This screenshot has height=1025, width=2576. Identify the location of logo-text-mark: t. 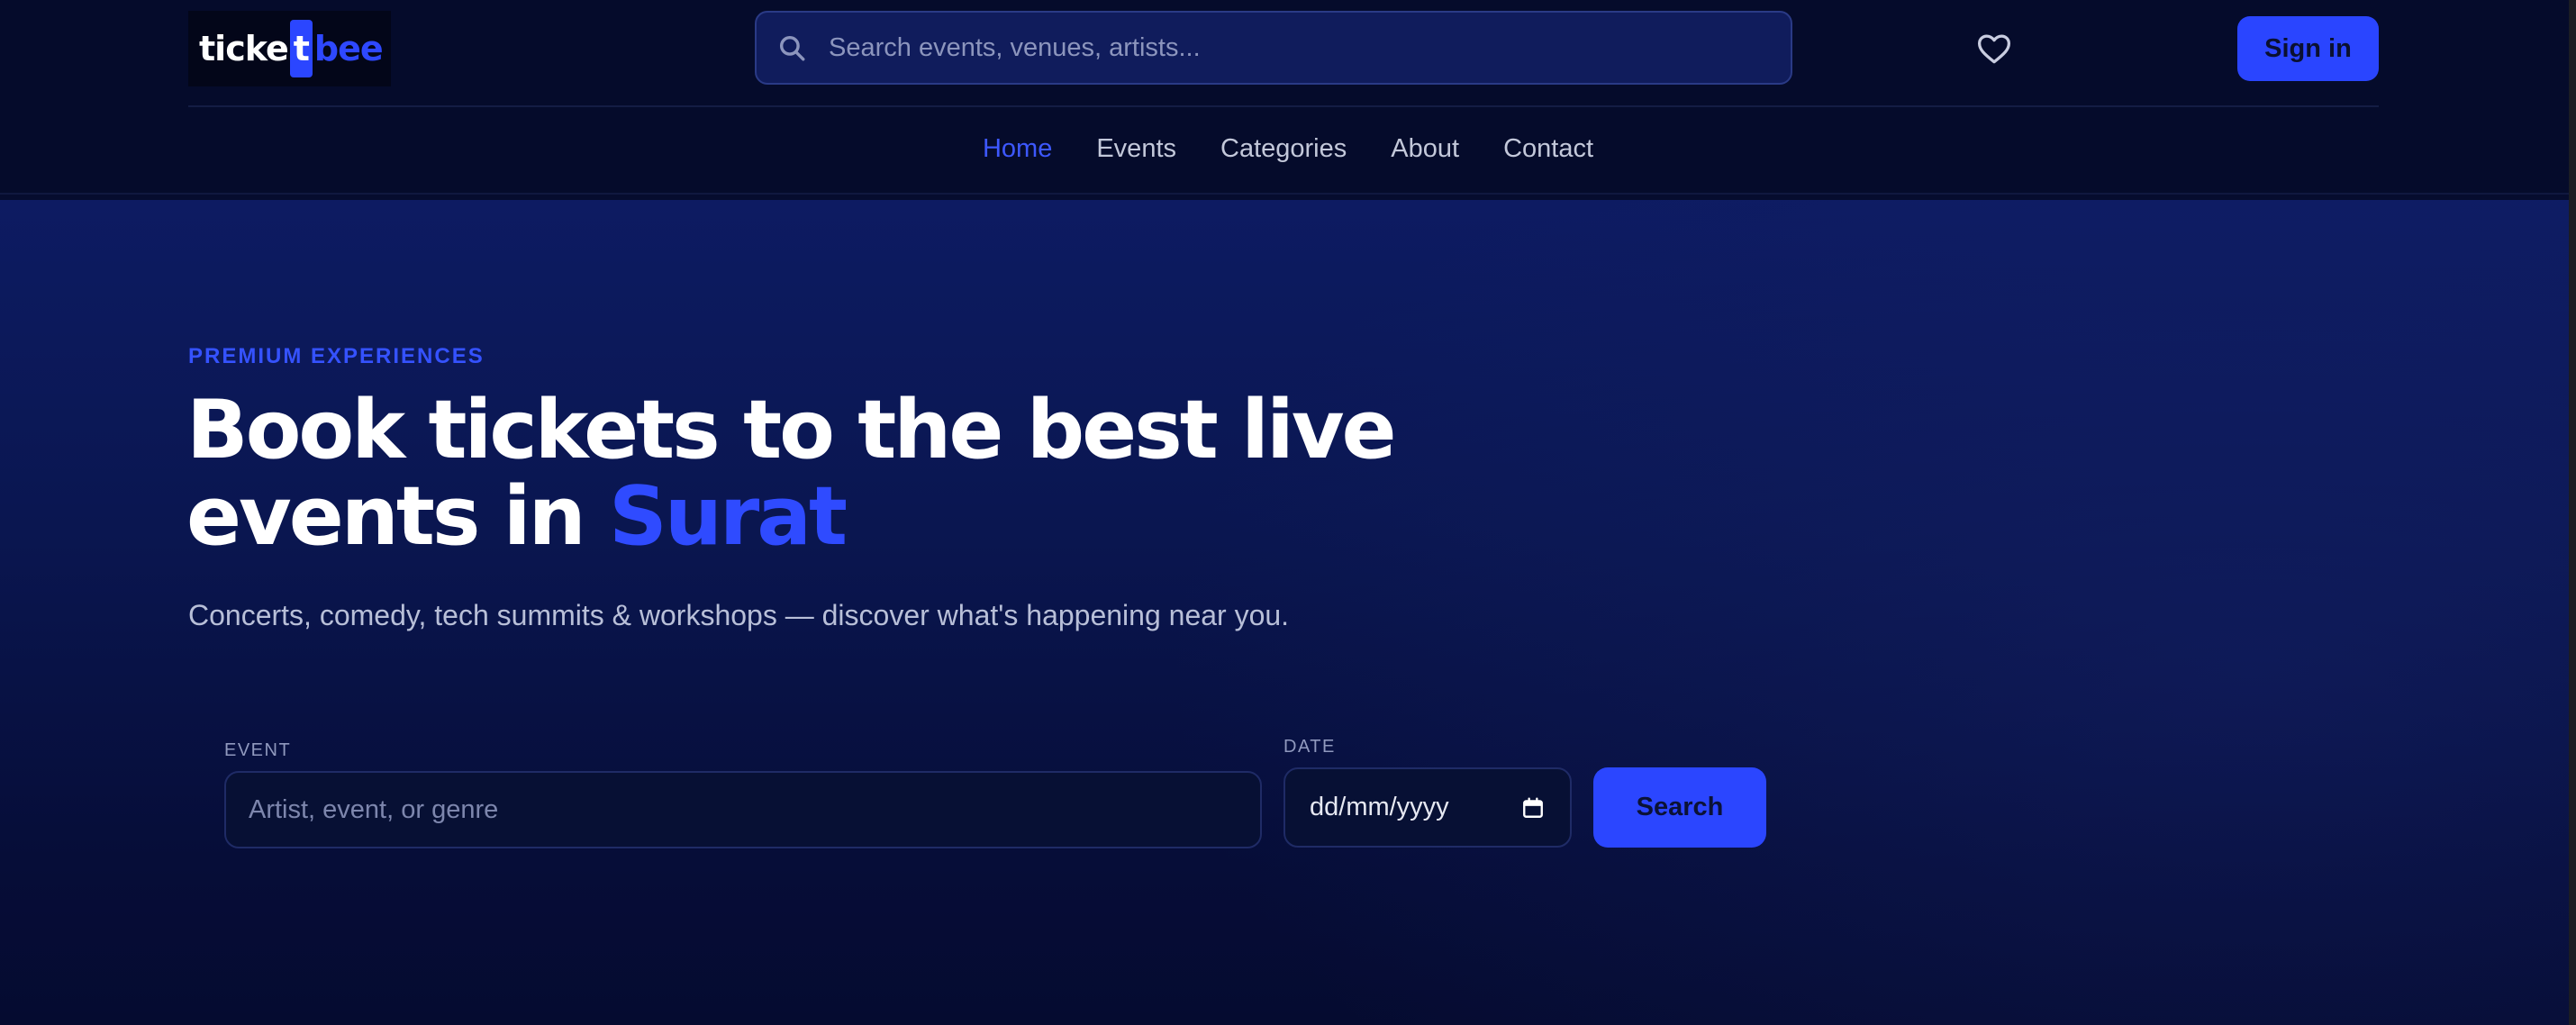
(301, 49).